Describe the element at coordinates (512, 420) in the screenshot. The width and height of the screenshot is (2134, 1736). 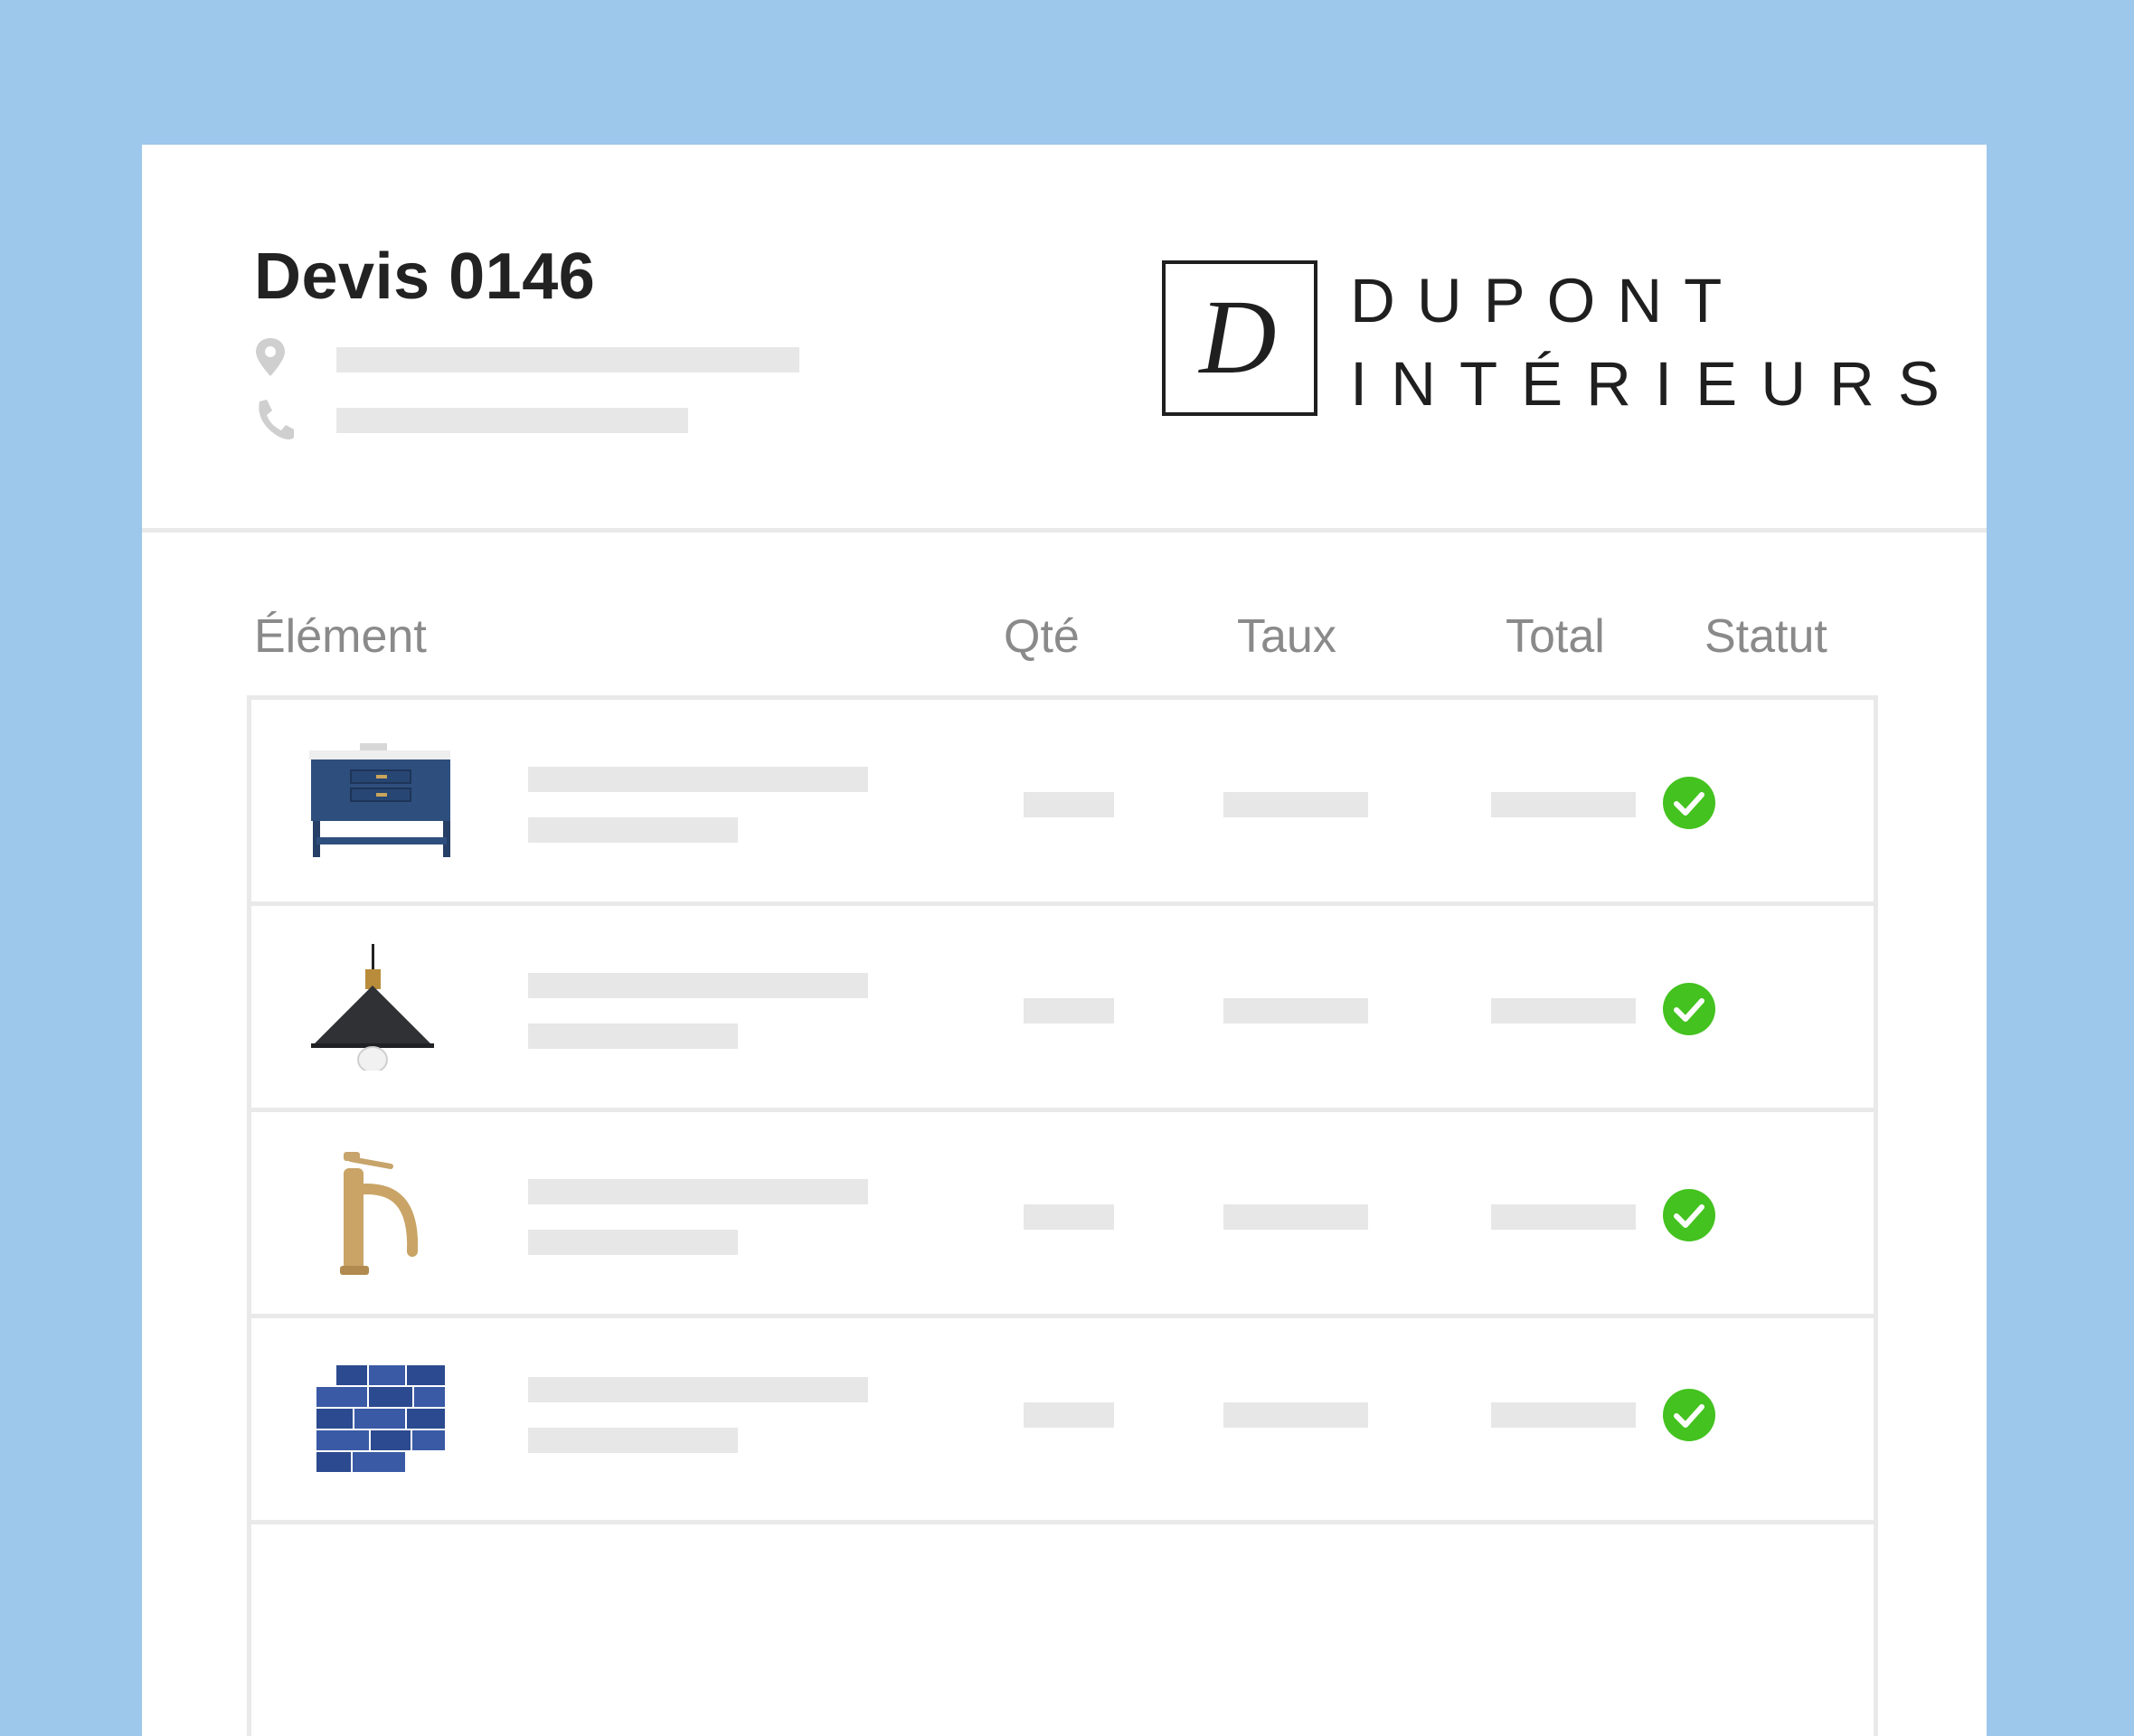
I see `phone-placeholder` at that location.